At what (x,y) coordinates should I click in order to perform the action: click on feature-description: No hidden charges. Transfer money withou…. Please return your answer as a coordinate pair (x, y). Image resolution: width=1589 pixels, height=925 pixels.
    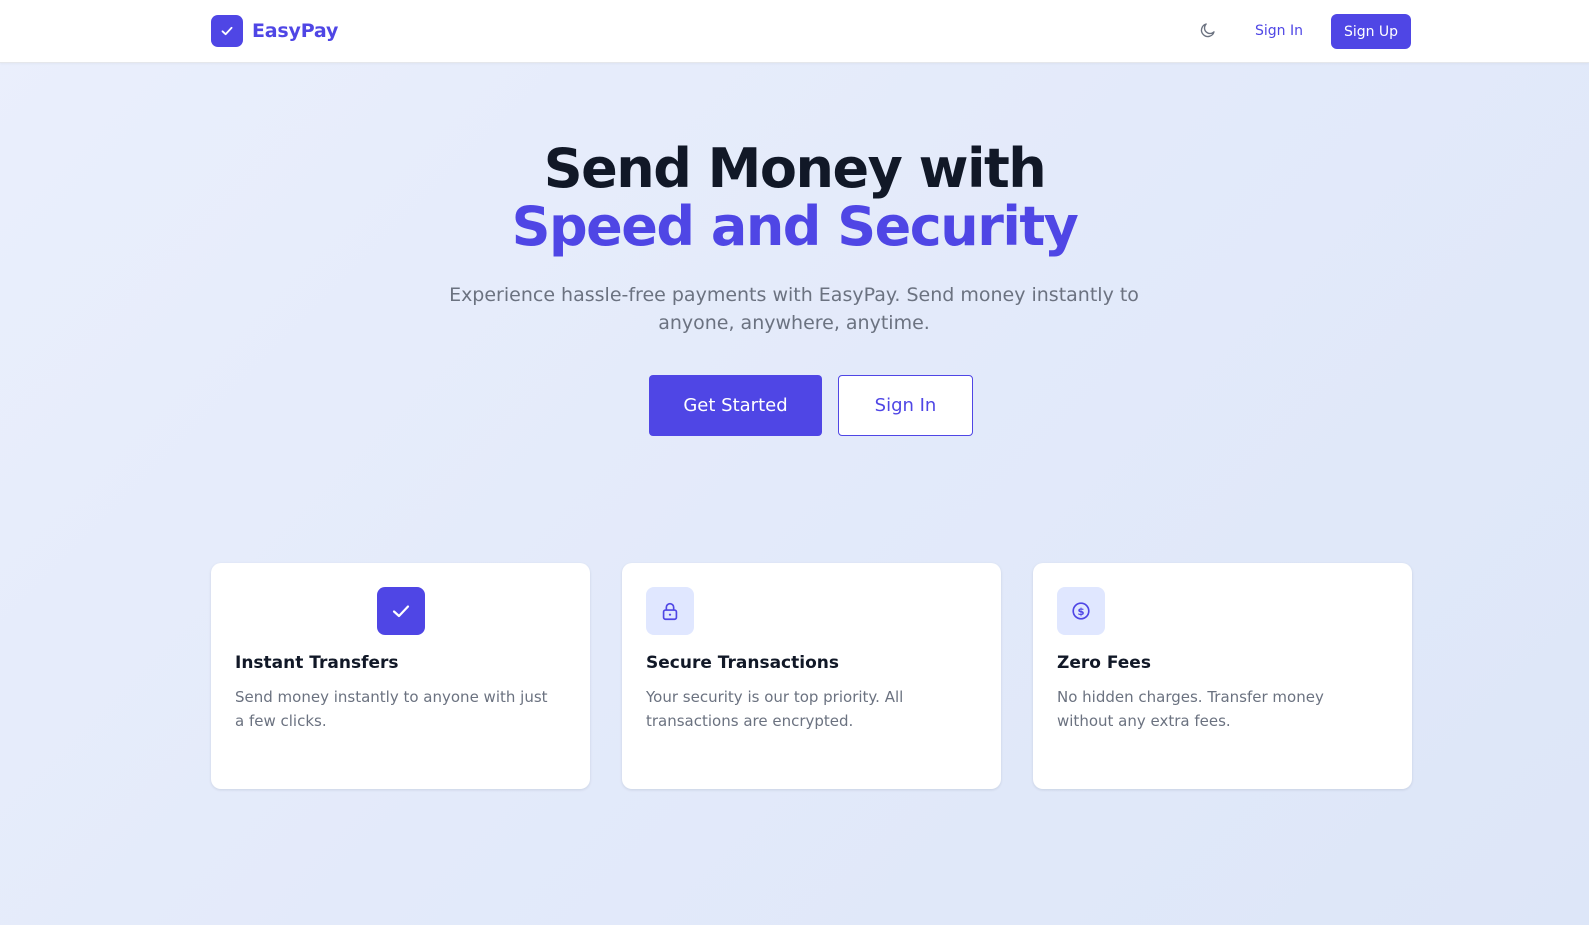
    Looking at the image, I should click on (1190, 709).